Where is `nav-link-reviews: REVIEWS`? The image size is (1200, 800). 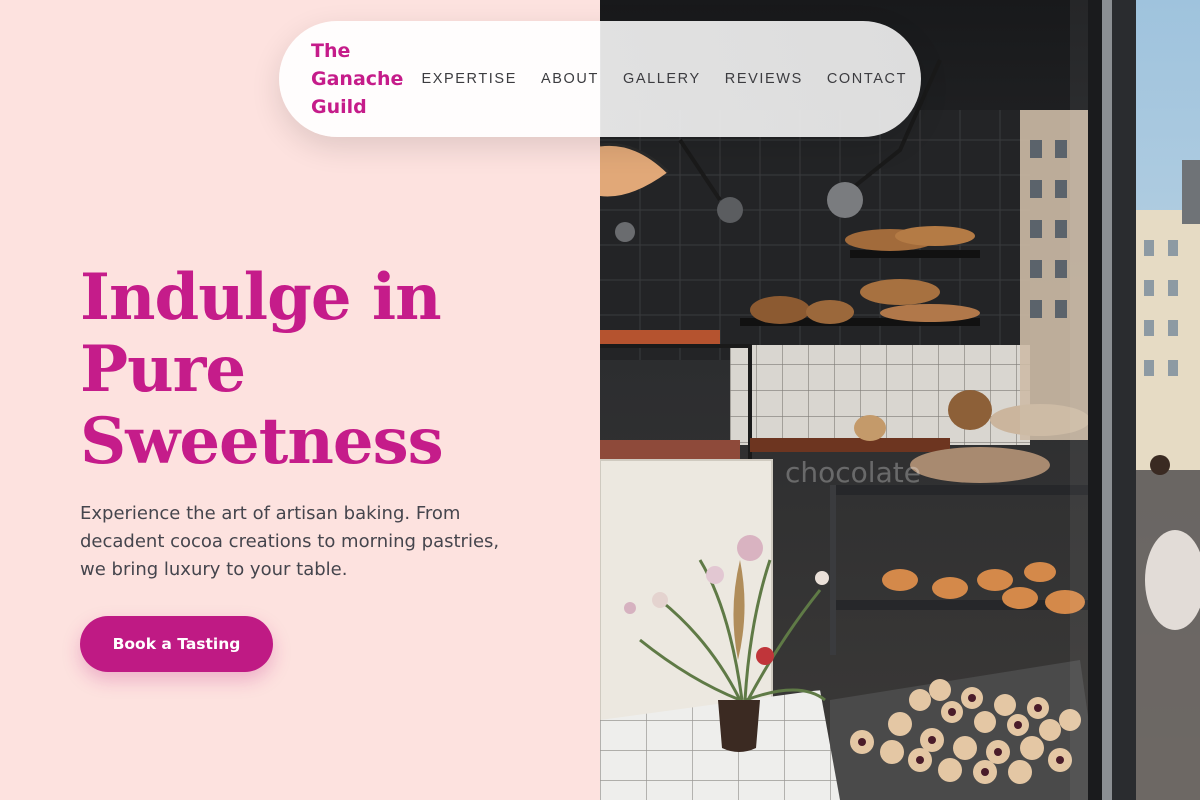
nav-link-reviews: REVIEWS is located at coordinates (764, 79).